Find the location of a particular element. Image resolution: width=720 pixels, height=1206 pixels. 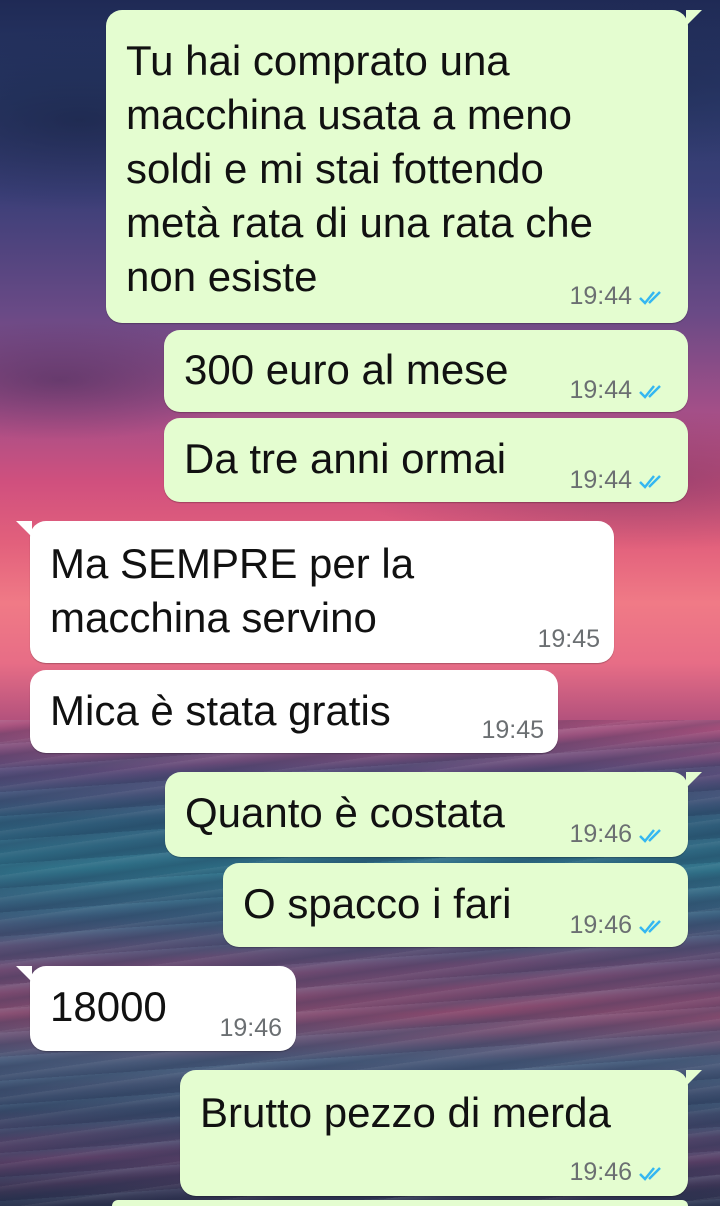

message-bubble-incoming: Mica è stata gratis 19:45 is located at coordinates (294, 711).